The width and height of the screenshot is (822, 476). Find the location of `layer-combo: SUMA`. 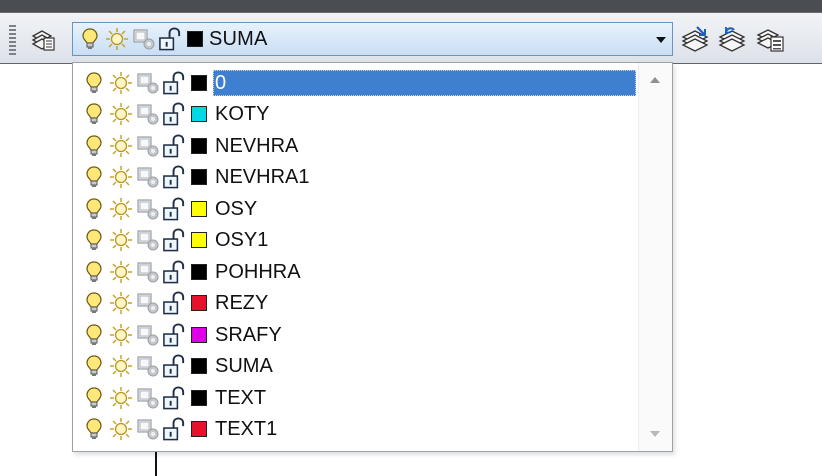

layer-combo: SUMA is located at coordinates (372, 39).